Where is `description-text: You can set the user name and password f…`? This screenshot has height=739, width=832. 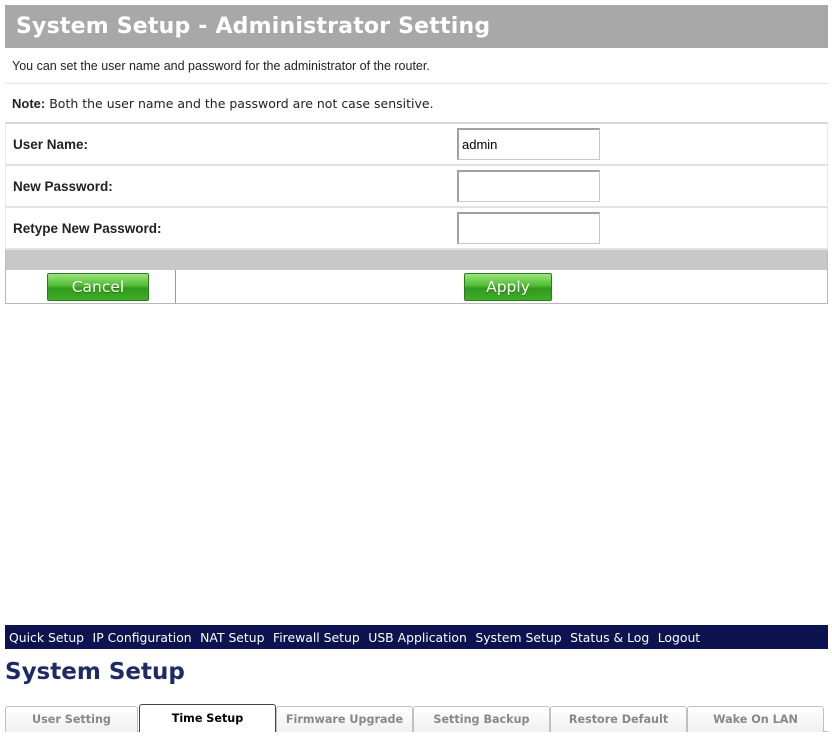 description-text: You can set the user name and password f… is located at coordinates (221, 65).